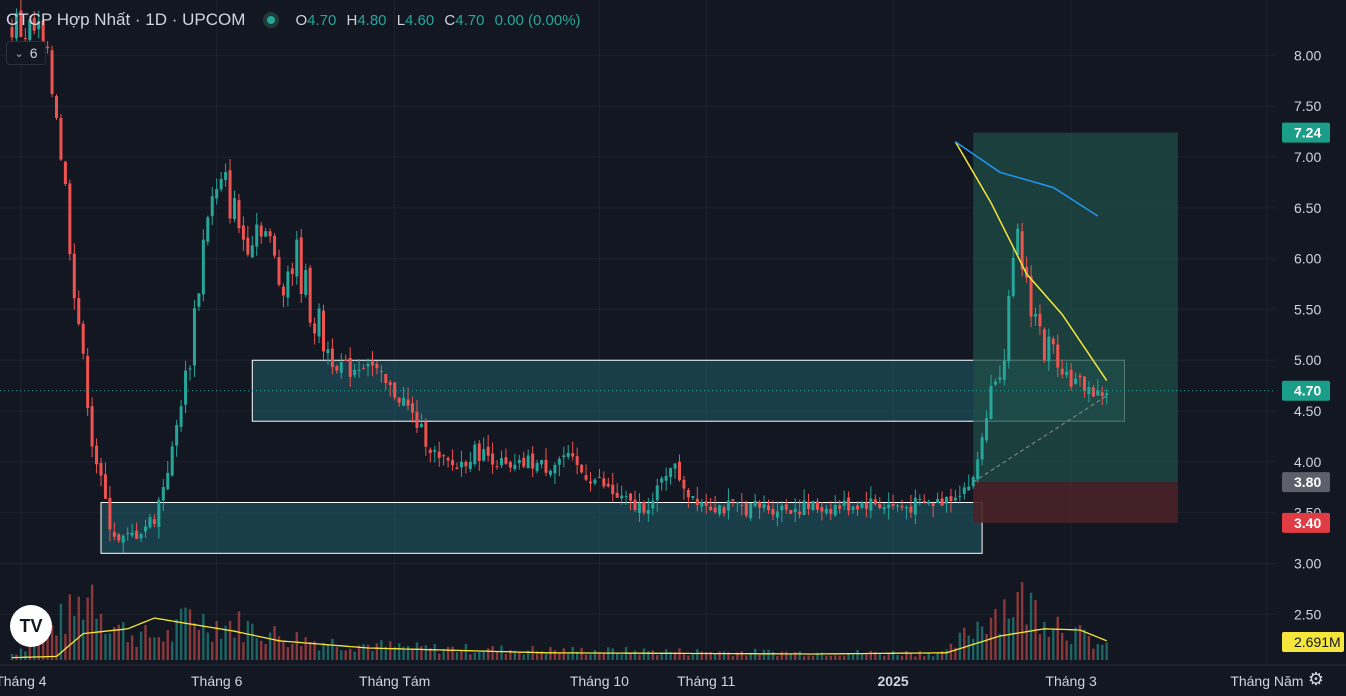 The height and width of the screenshot is (696, 1346). Describe the element at coordinates (26, 53) in the screenshot. I see `indicators-toggle-button: ⌄ 6` at that location.